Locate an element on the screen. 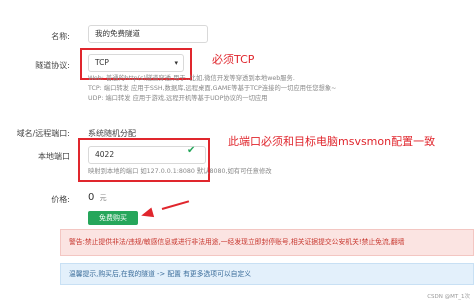  tip-alert: 温馨提示,购买后,在我的隧道 -> 配置 有更多选项可以自定义 is located at coordinates (267, 274).